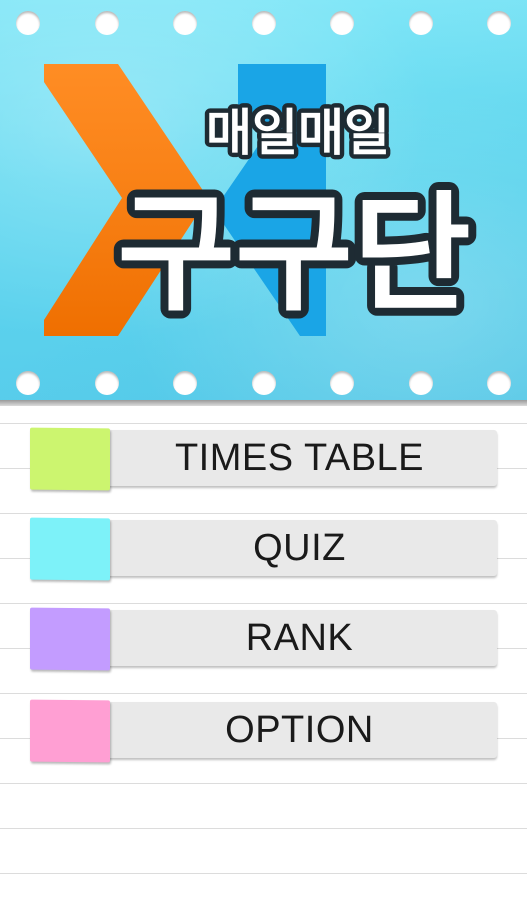  What do you see at coordinates (299, 458) in the screenshot?
I see `times-table-label: TIMES TABLE` at bounding box center [299, 458].